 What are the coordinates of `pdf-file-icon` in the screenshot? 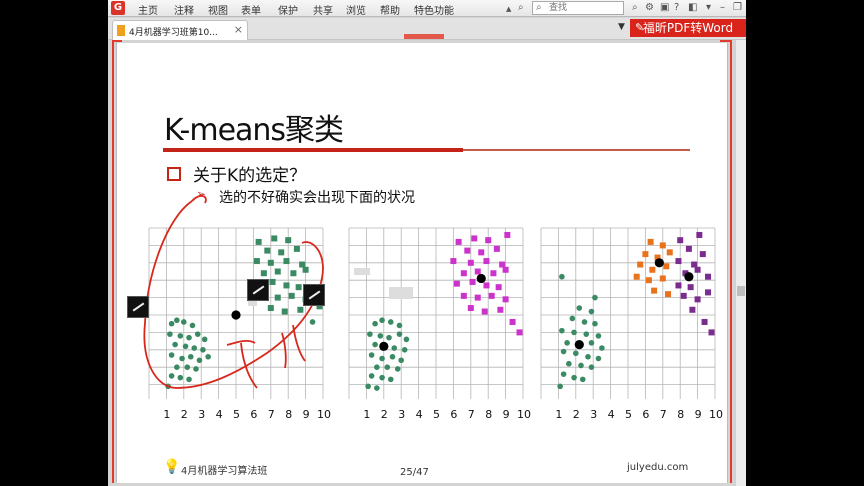 It's located at (121, 30).